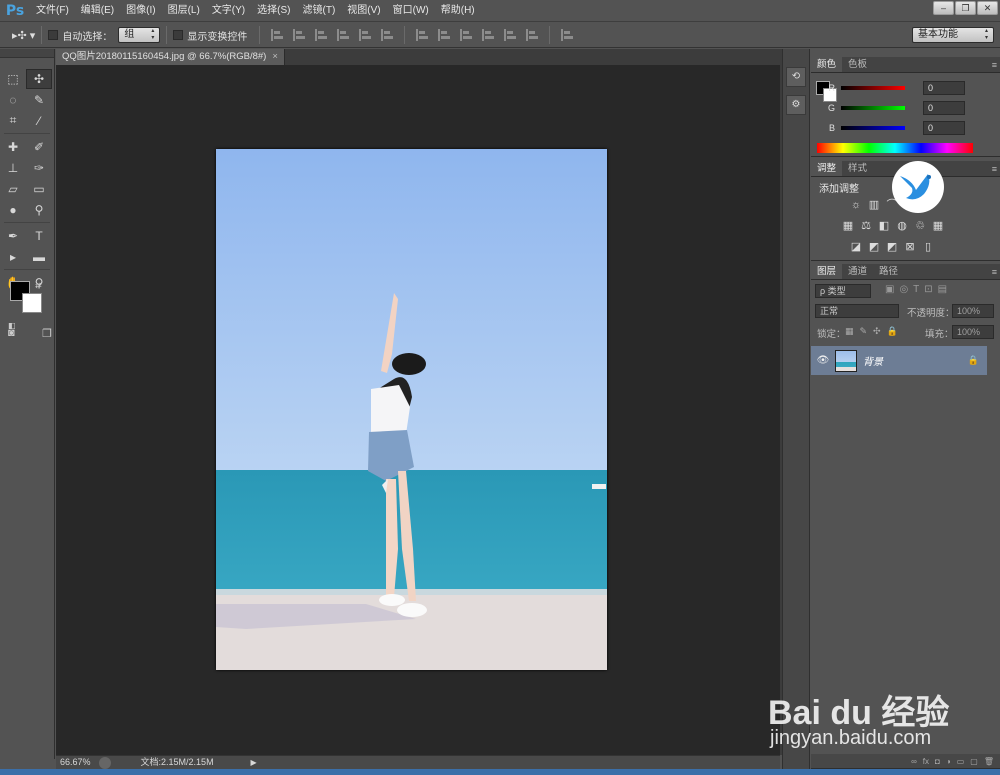 The height and width of the screenshot is (775, 1000). What do you see at coordinates (13, 236) in the screenshot?
I see `pen-icon: ✒` at bounding box center [13, 236].